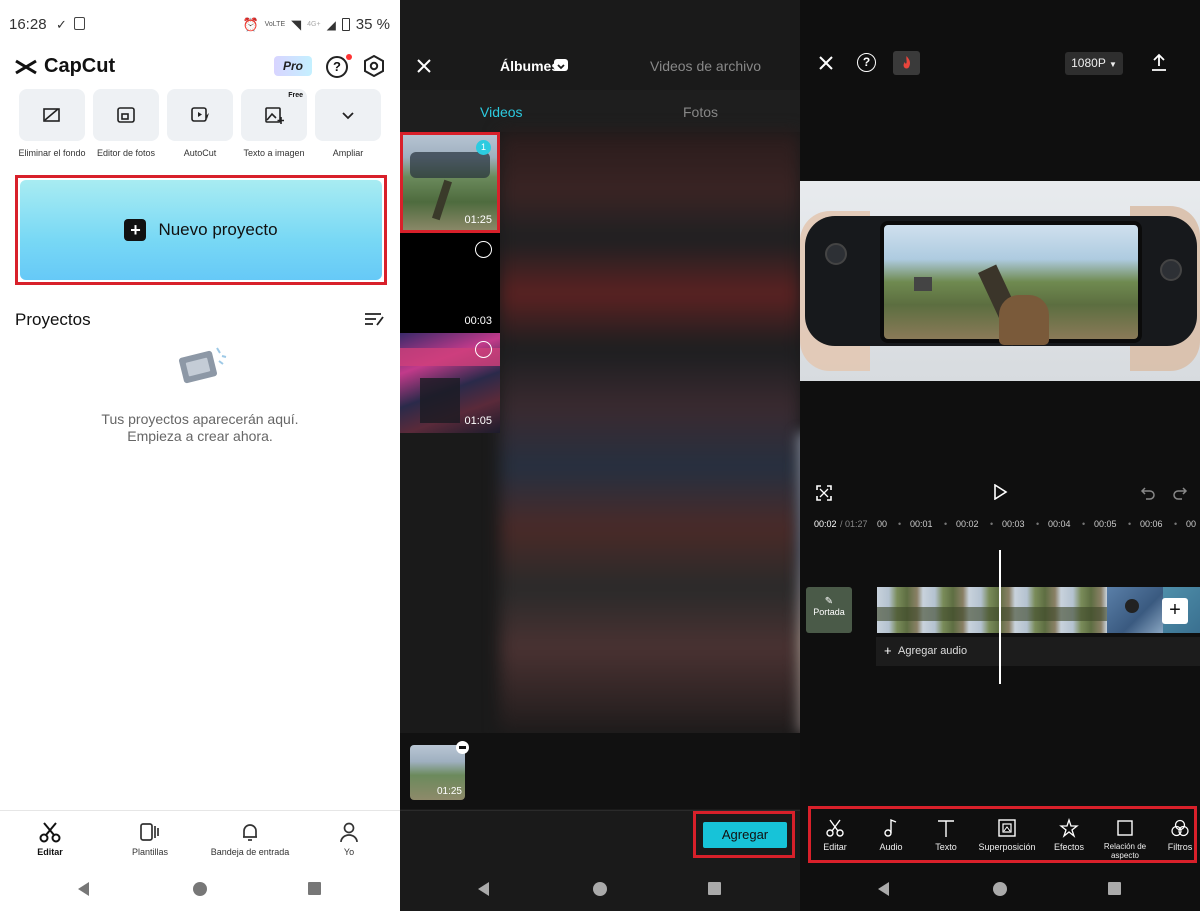 The image size is (1200, 911). I want to click on templates-icon, so click(149, 832).